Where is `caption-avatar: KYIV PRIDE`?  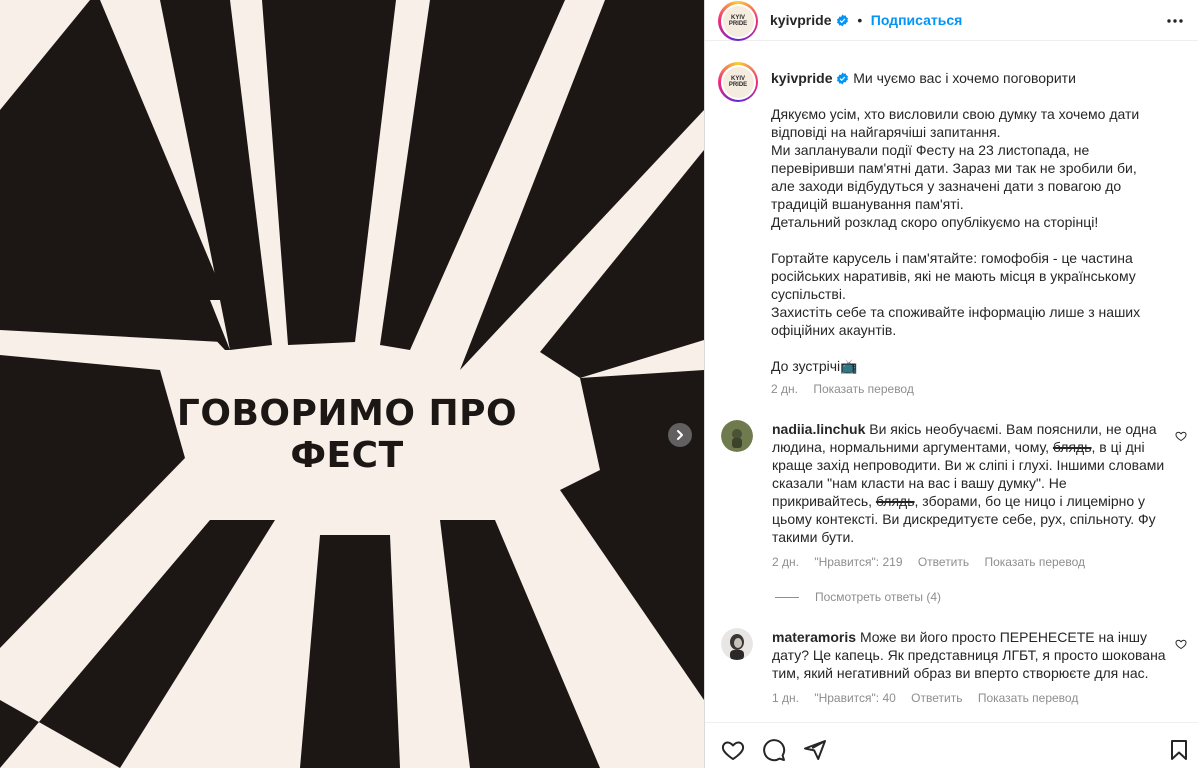 caption-avatar: KYIV PRIDE is located at coordinates (738, 82).